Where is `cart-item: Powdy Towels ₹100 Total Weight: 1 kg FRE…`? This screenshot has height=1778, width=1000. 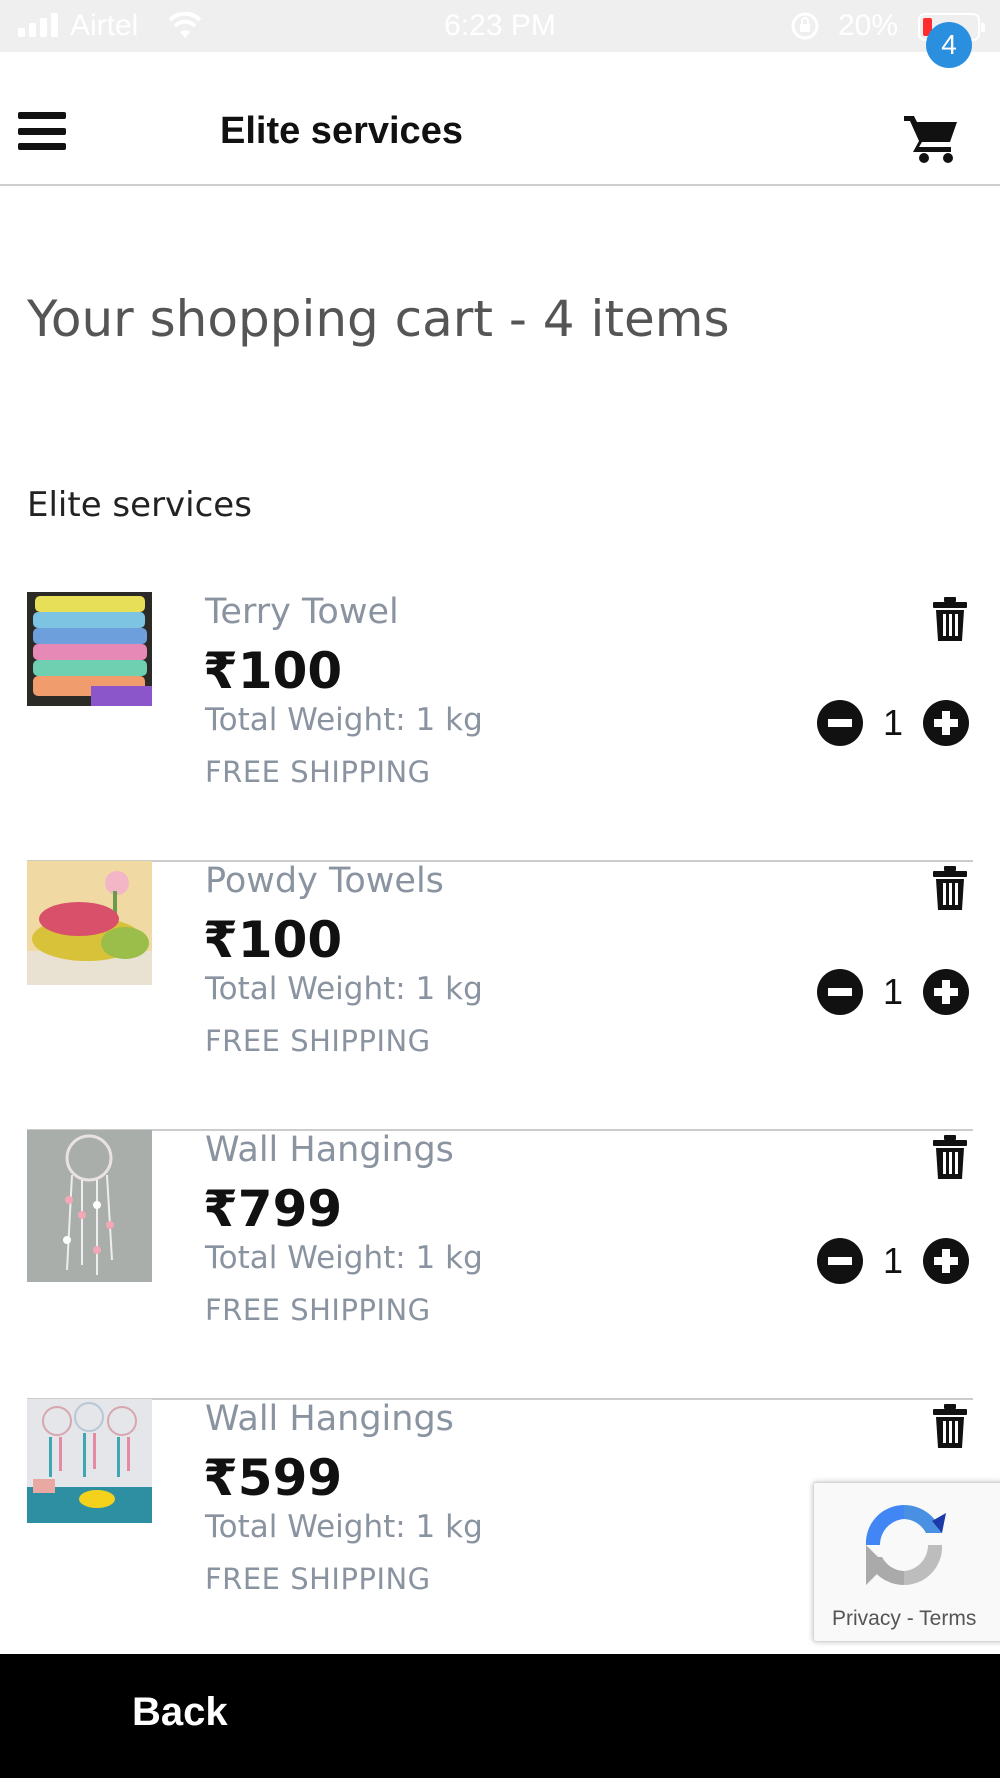
cart-item: Powdy Towels ₹100 Total Weight: 1 kg FRE… is located at coordinates (500, 996).